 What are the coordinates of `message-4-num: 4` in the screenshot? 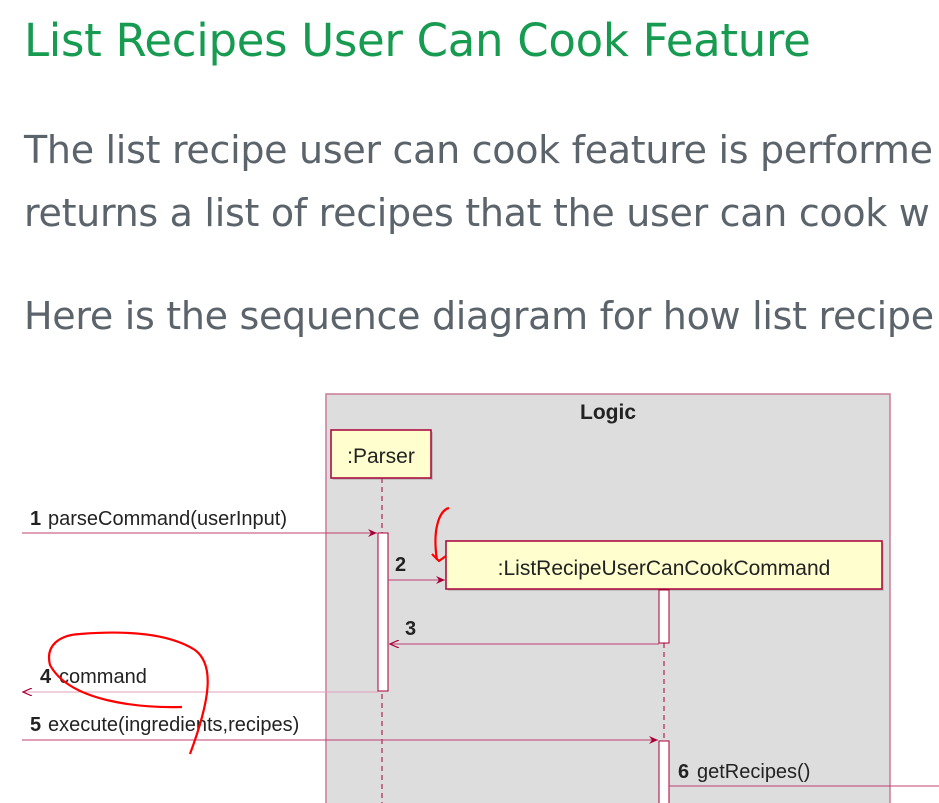 It's located at (46, 677).